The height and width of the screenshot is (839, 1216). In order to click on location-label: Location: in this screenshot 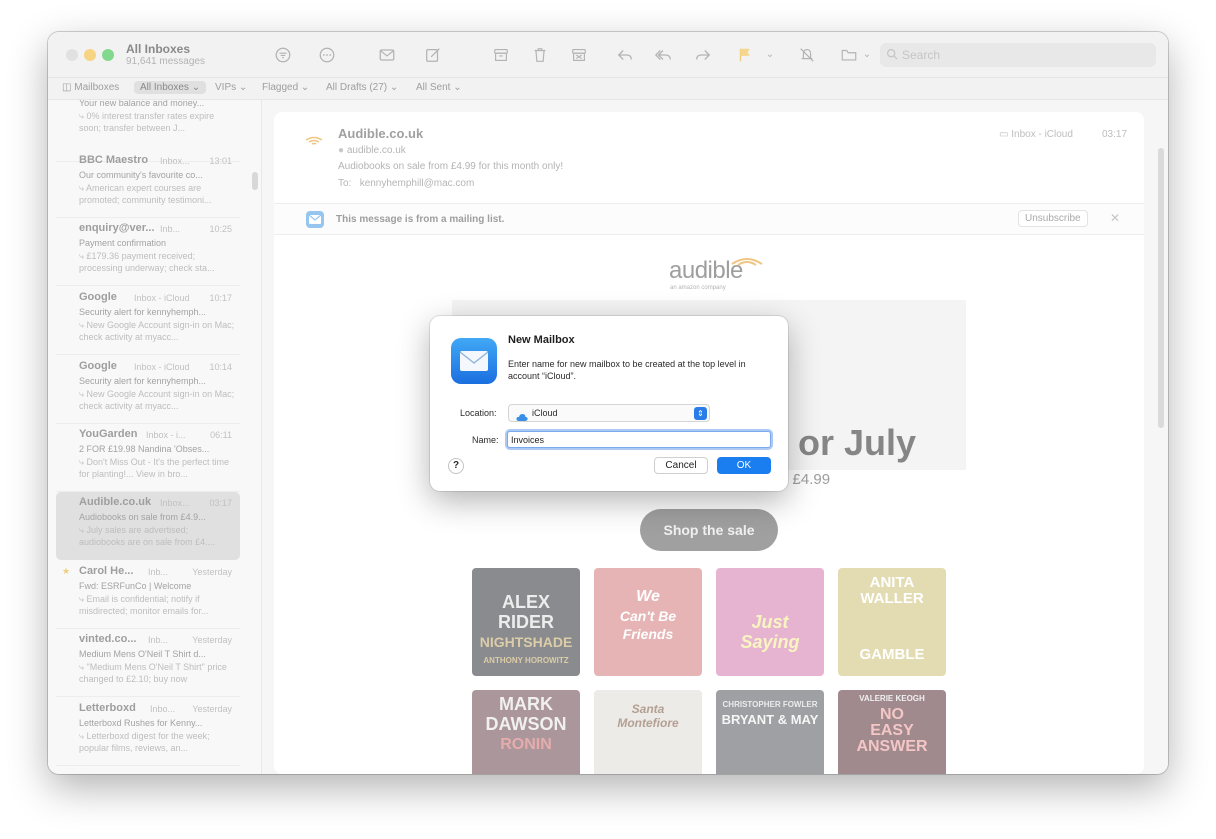, I will do `click(478, 413)`.